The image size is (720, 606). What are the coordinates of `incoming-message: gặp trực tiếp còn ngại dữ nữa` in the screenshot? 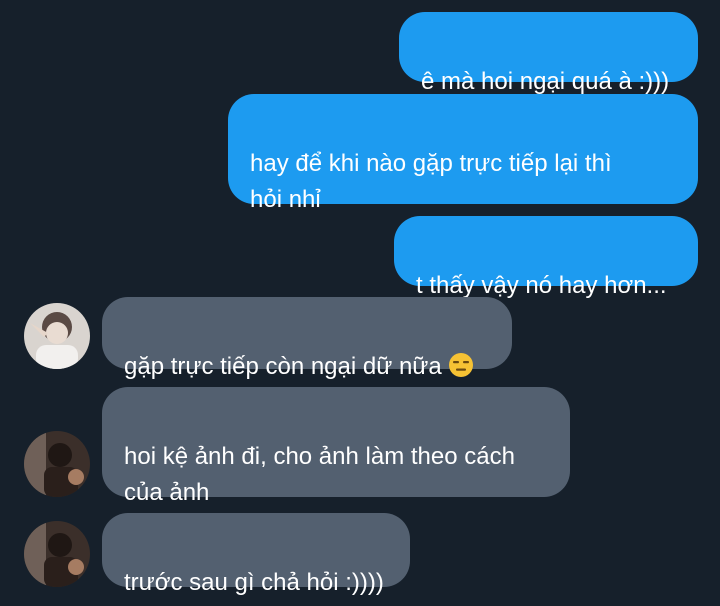 It's located at (307, 338).